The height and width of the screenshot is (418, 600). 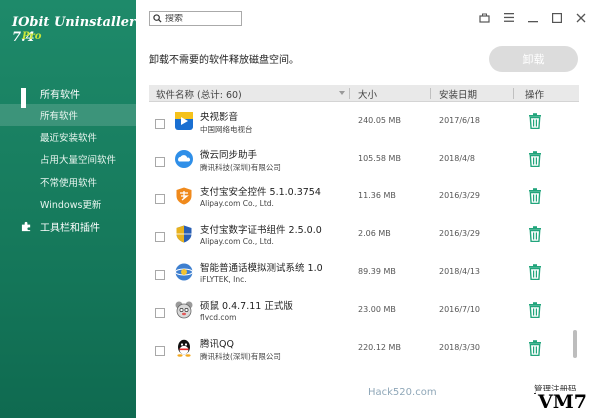 What do you see at coordinates (460, 309) in the screenshot?
I see `app-install-date: 2016/7/10` at bounding box center [460, 309].